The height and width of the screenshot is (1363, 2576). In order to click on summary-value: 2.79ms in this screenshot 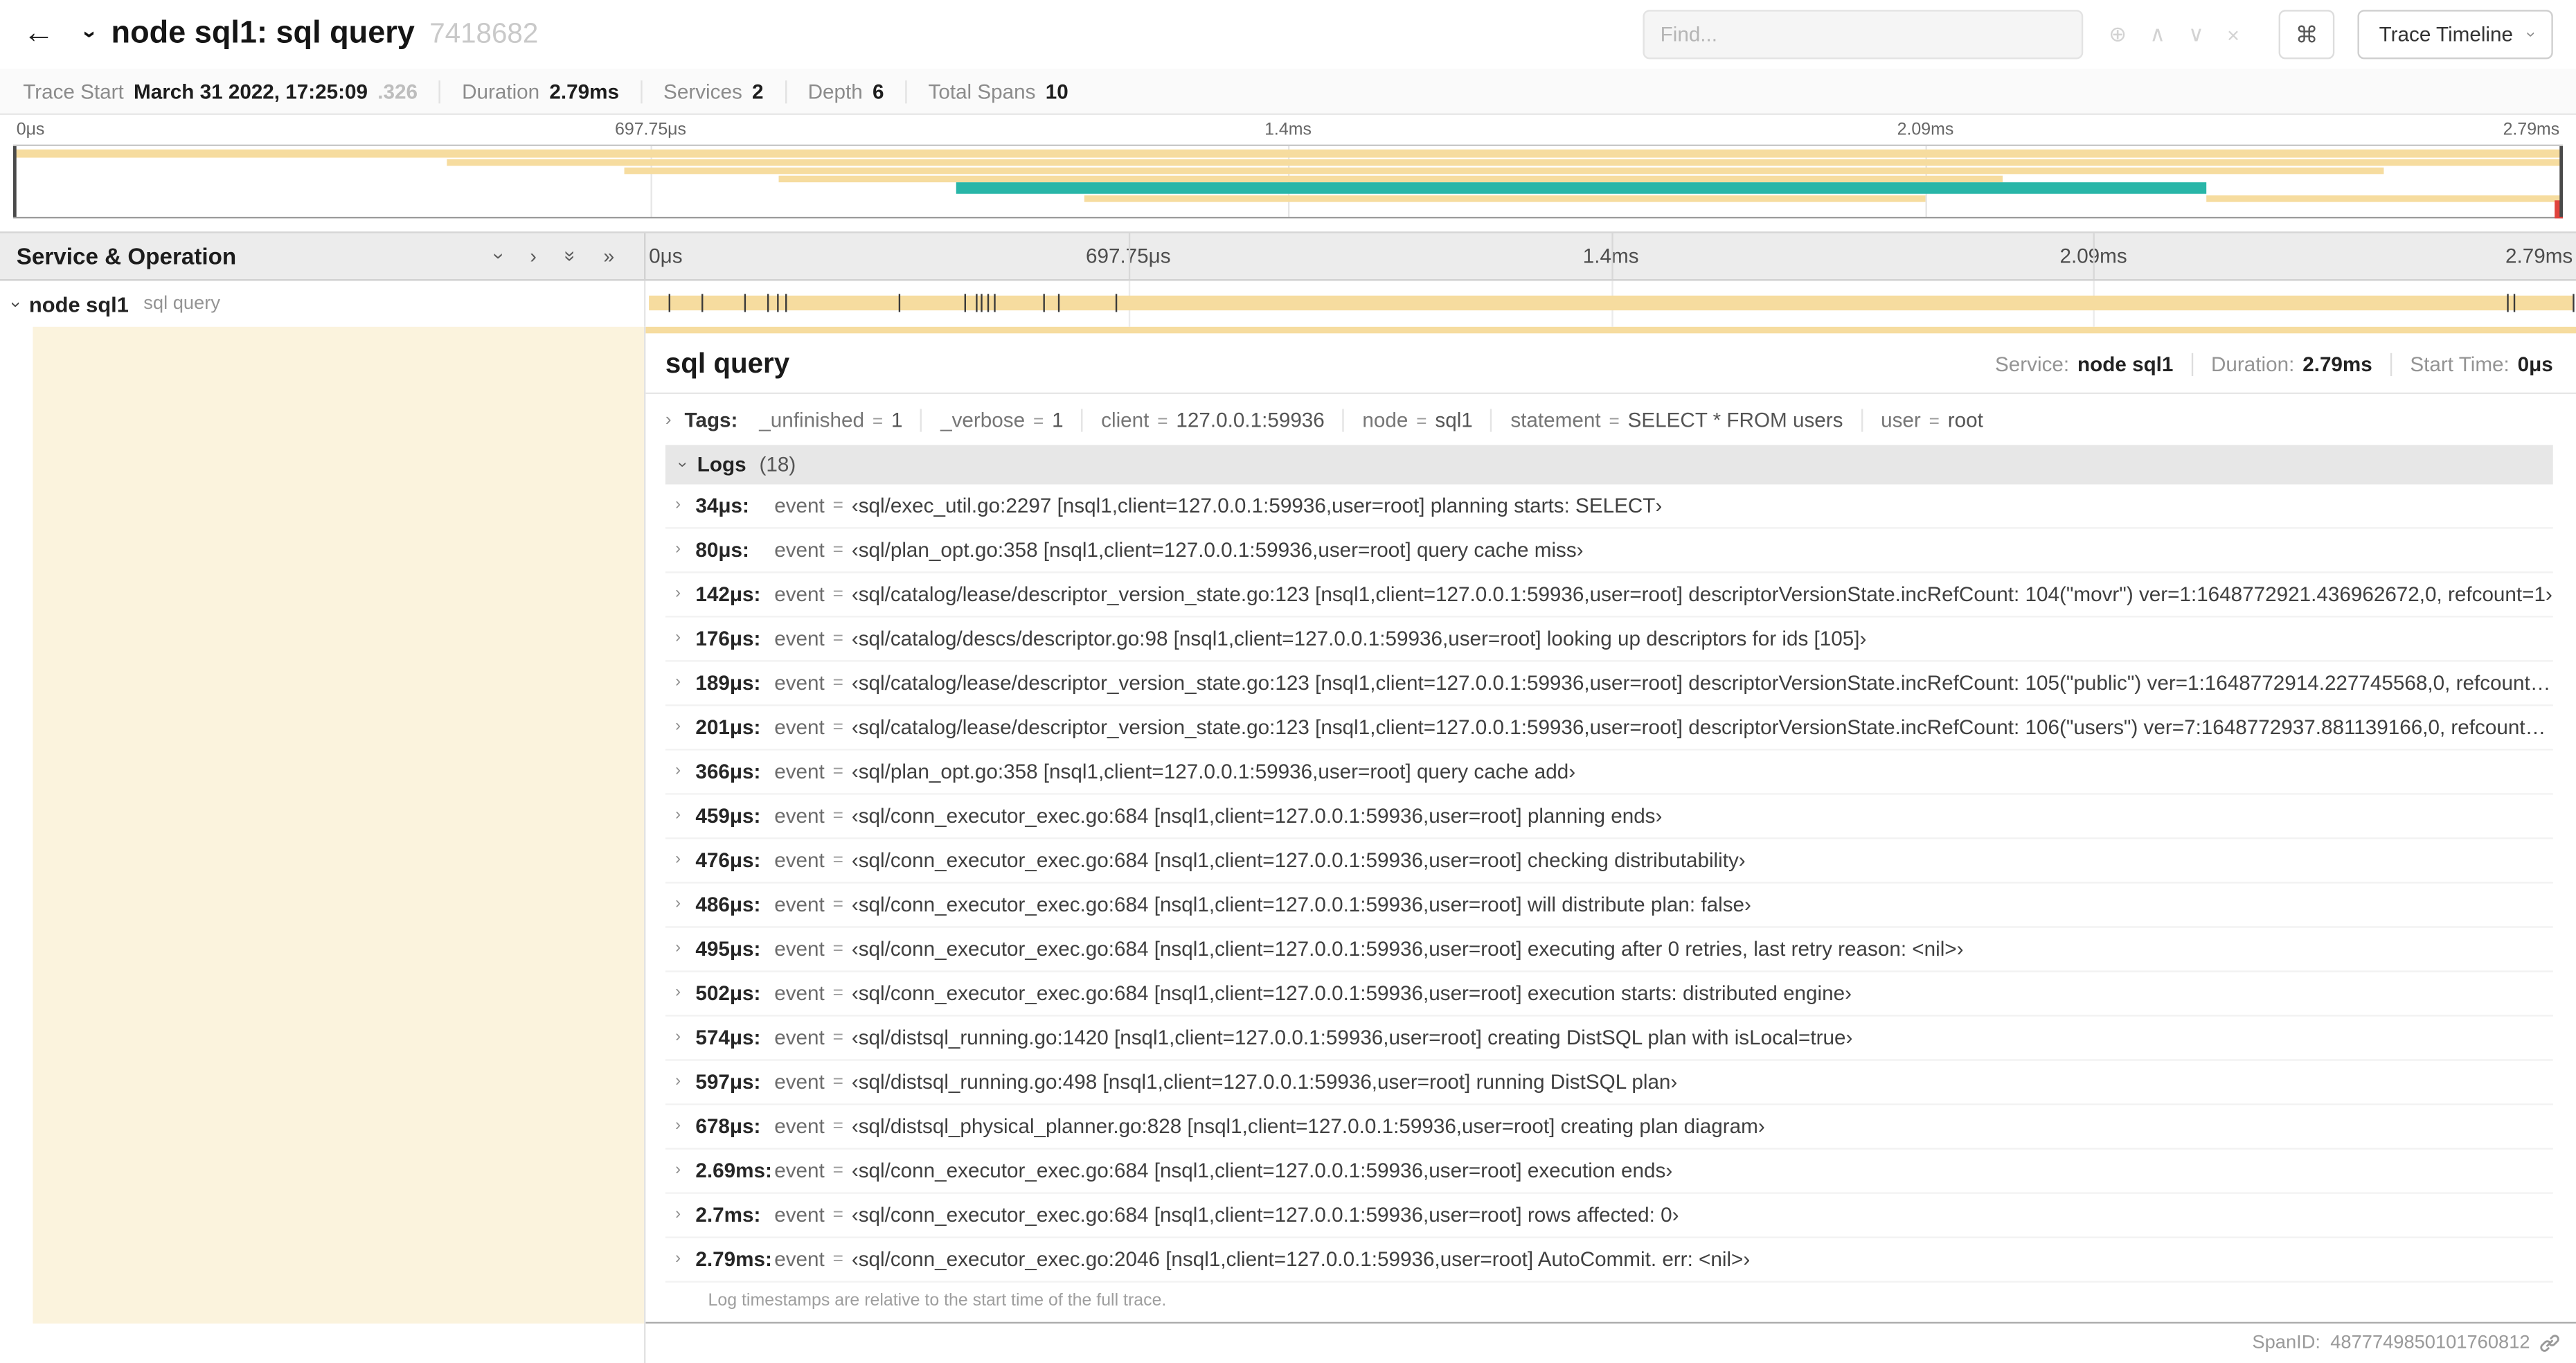, I will do `click(584, 91)`.